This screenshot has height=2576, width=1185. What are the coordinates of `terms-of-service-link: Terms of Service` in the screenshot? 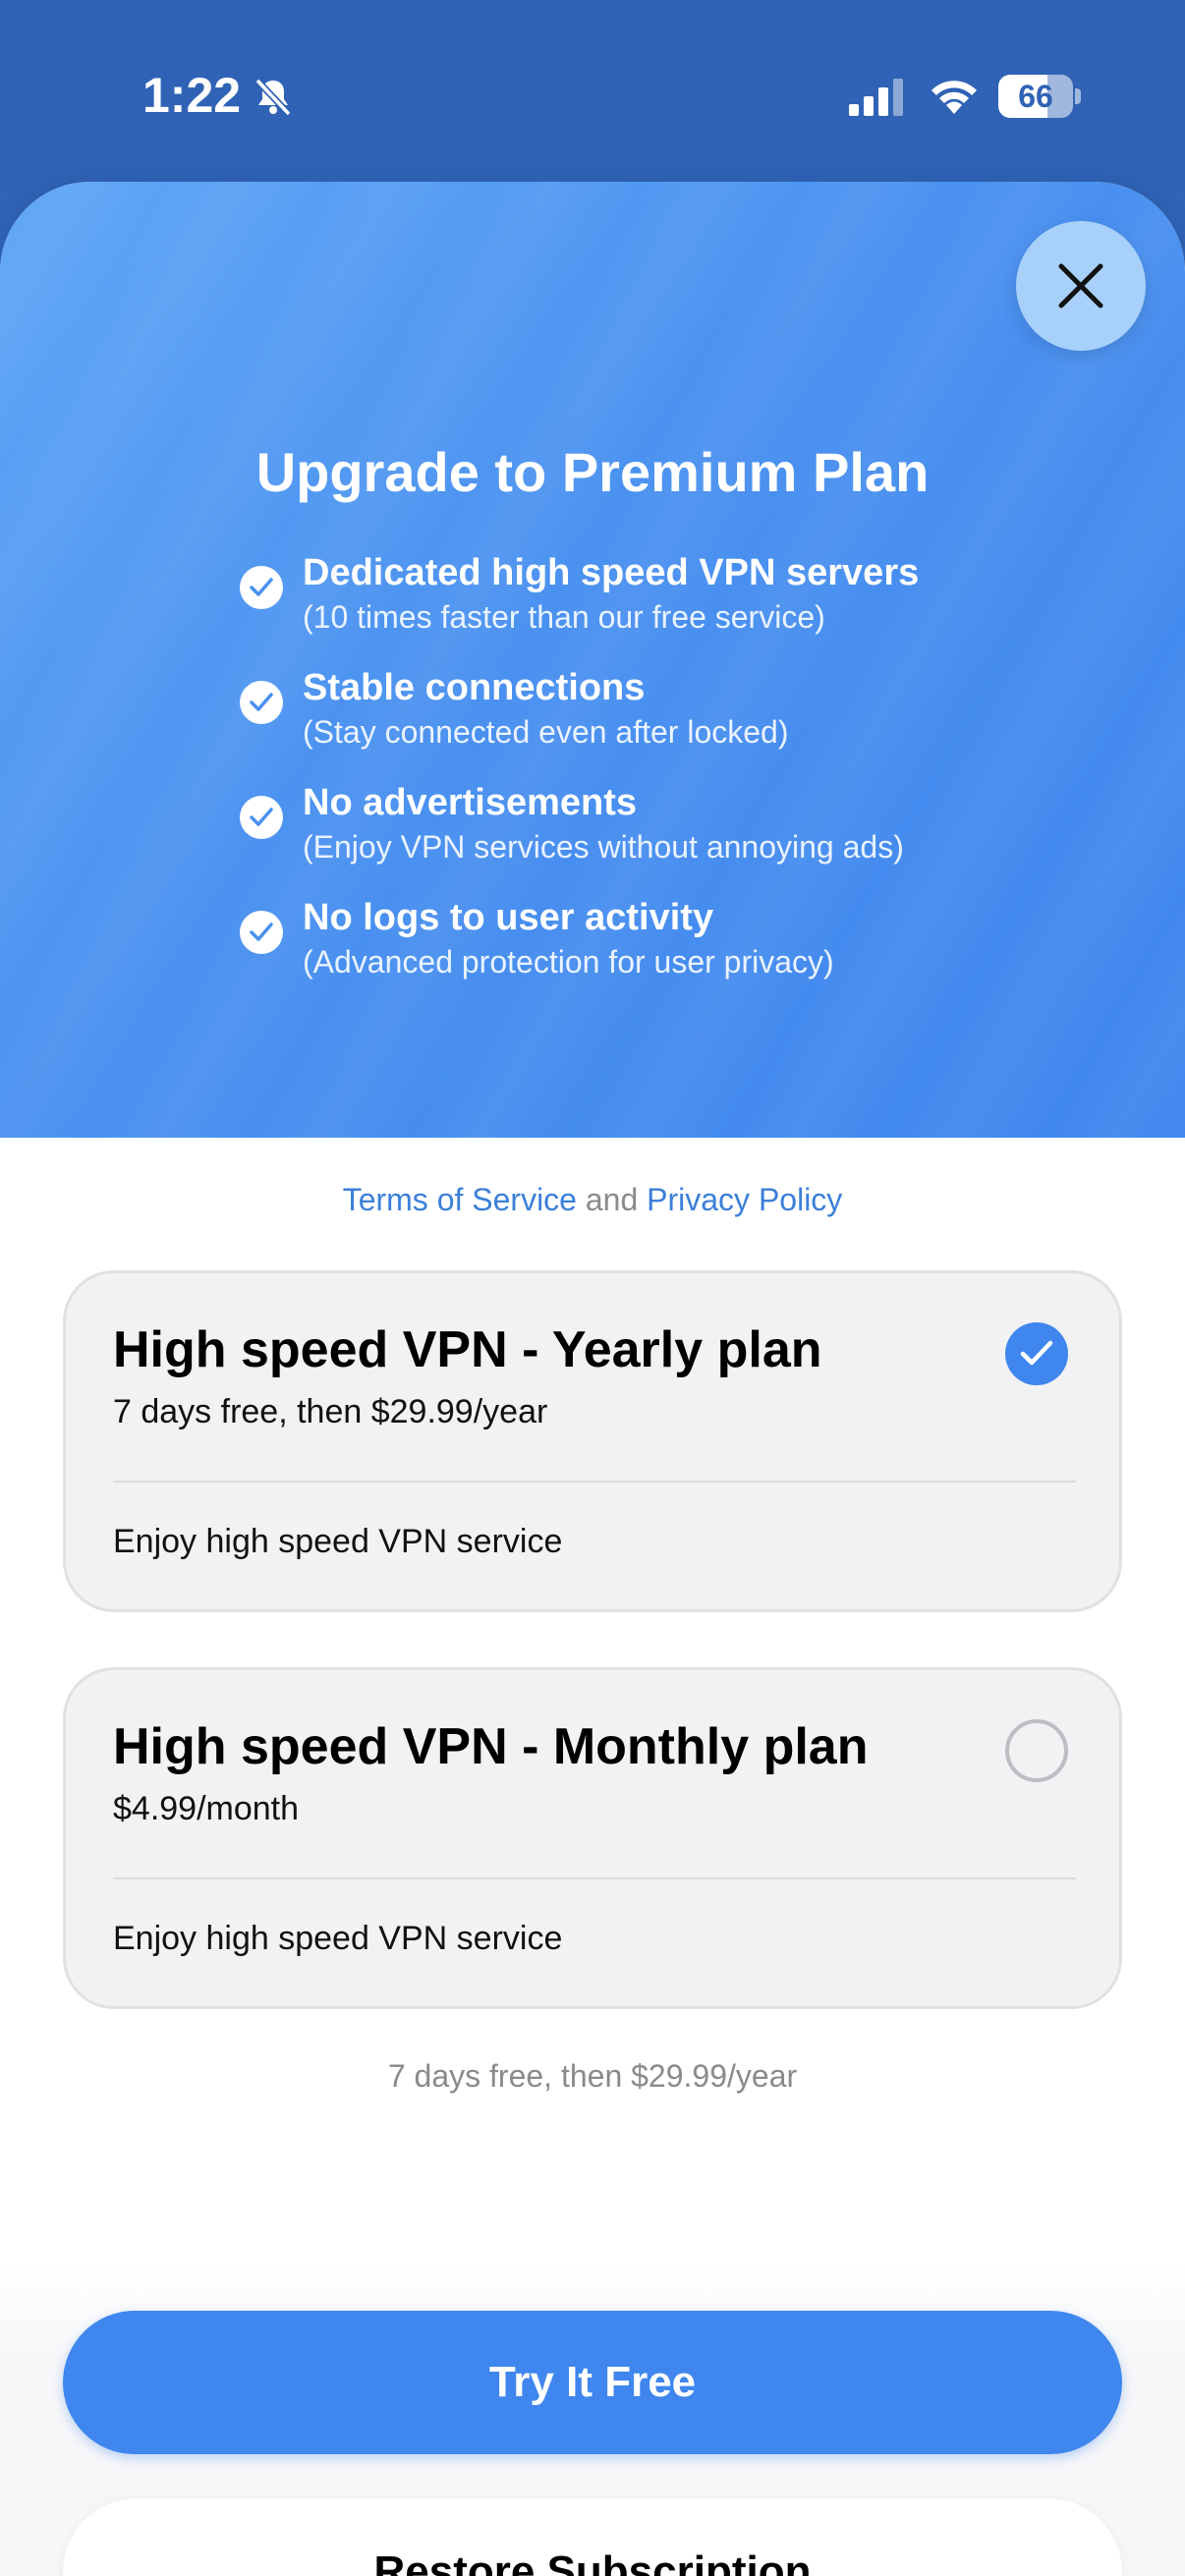 It's located at (460, 1199).